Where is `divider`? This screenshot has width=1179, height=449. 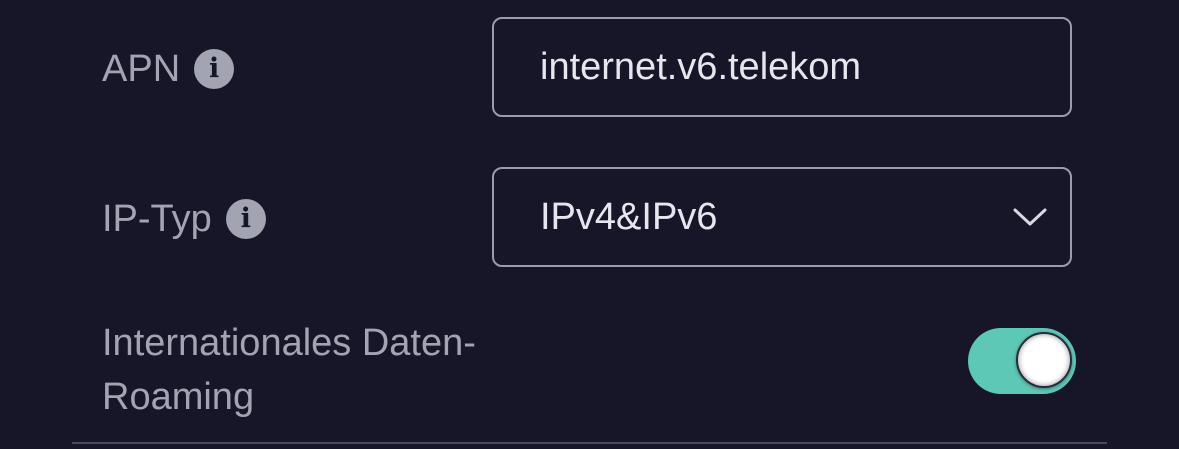
divider is located at coordinates (589, 443).